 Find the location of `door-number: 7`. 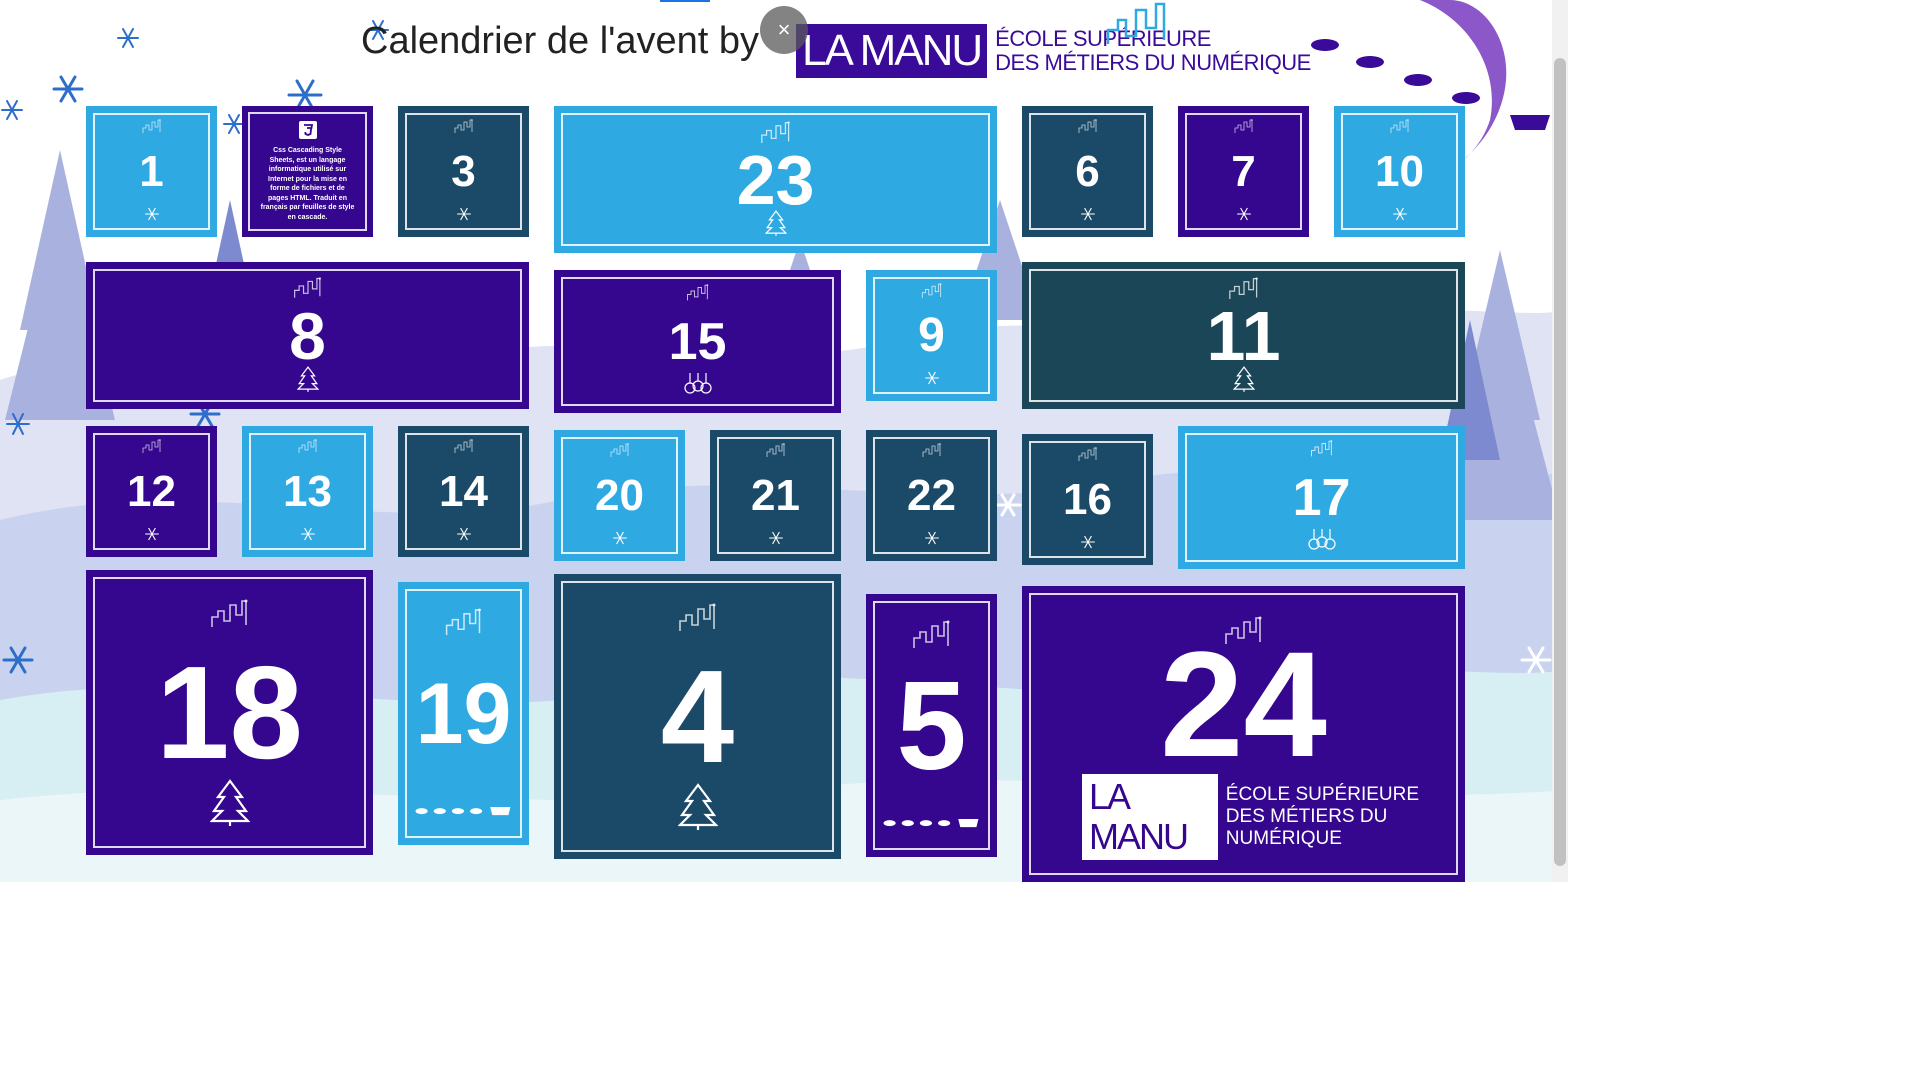

door-number: 7 is located at coordinates (1243, 171).